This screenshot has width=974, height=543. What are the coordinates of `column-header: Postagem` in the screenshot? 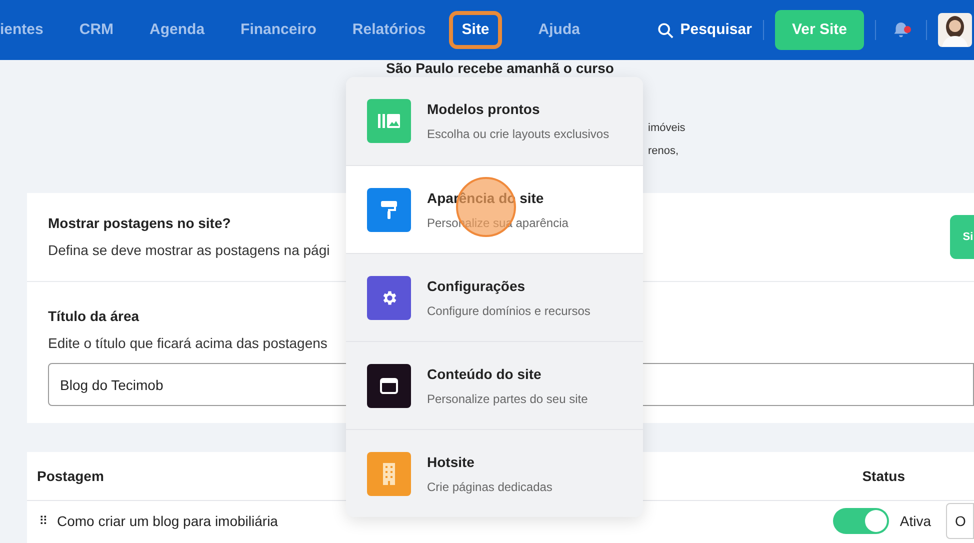 It's located at (70, 476).